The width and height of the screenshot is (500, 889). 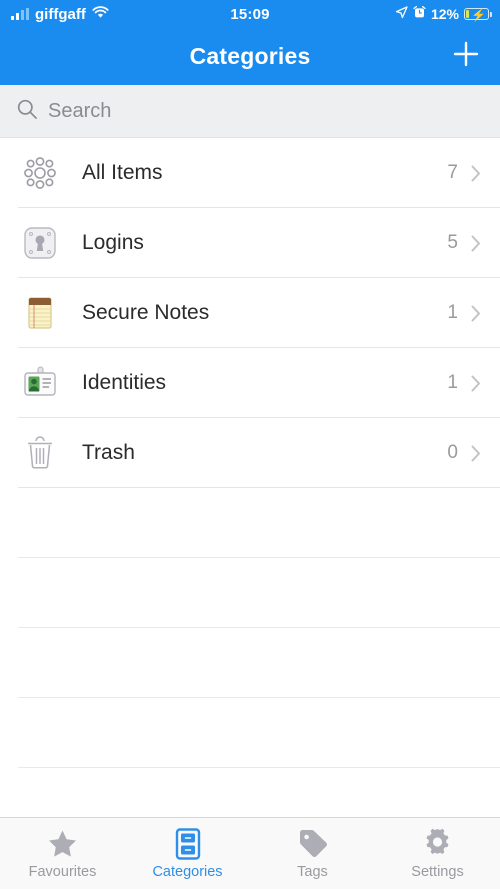 I want to click on plus-icon, so click(x=466, y=56).